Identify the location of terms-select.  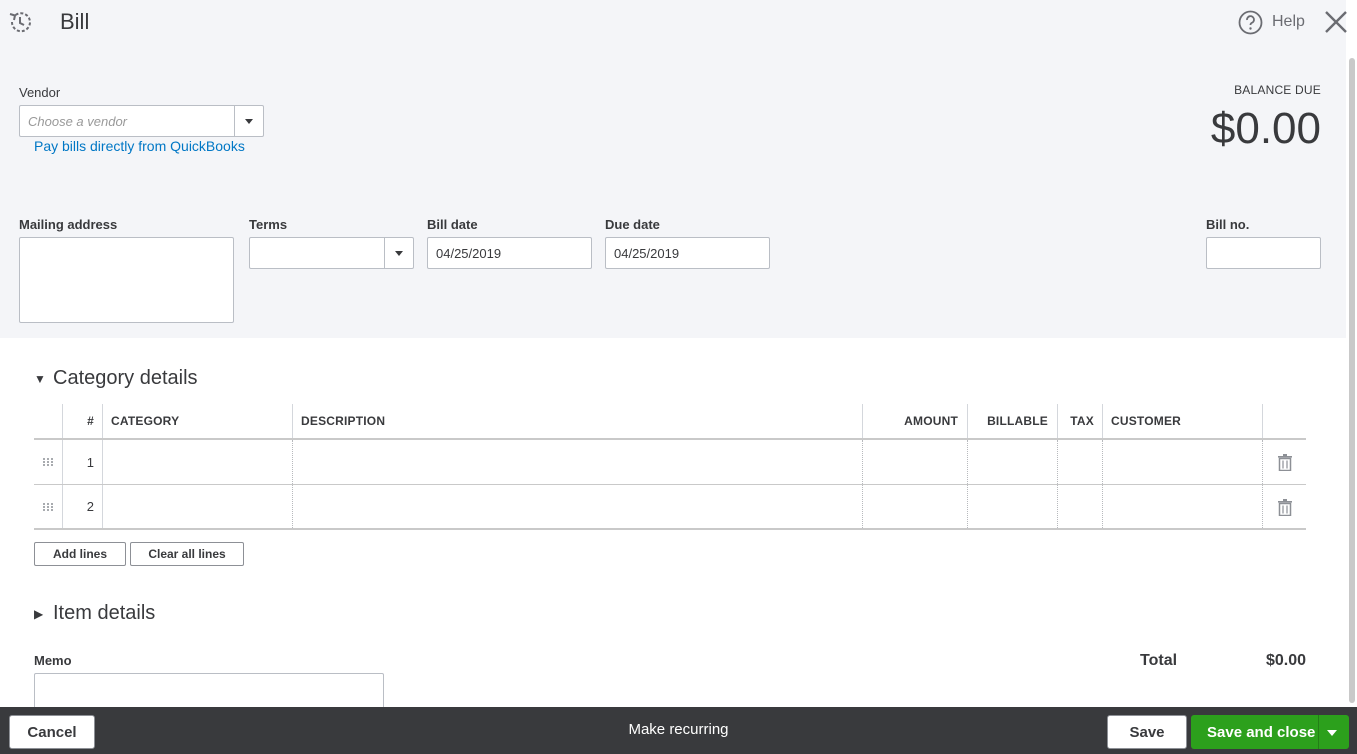
(331, 253).